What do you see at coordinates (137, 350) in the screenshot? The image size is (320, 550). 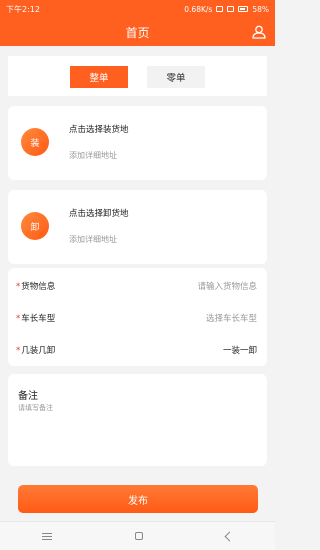 I see `load-unload-count-row: *几装几卸 一装一卸` at bounding box center [137, 350].